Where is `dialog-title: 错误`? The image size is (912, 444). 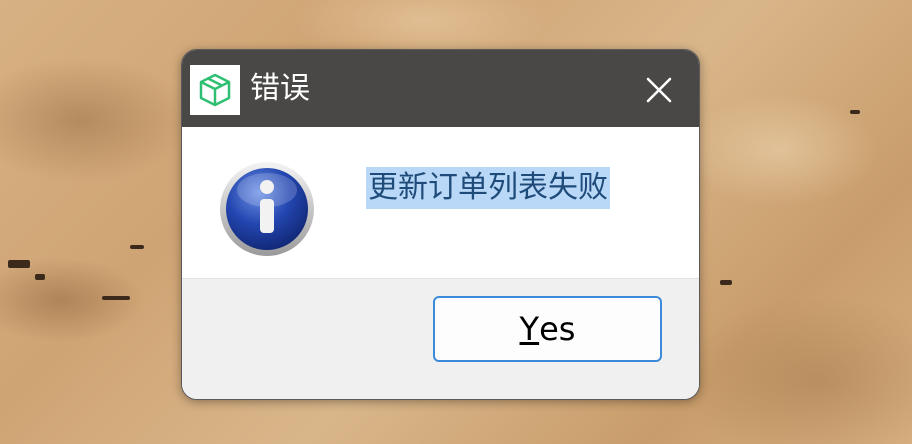 dialog-title: 错误 is located at coordinates (280, 88).